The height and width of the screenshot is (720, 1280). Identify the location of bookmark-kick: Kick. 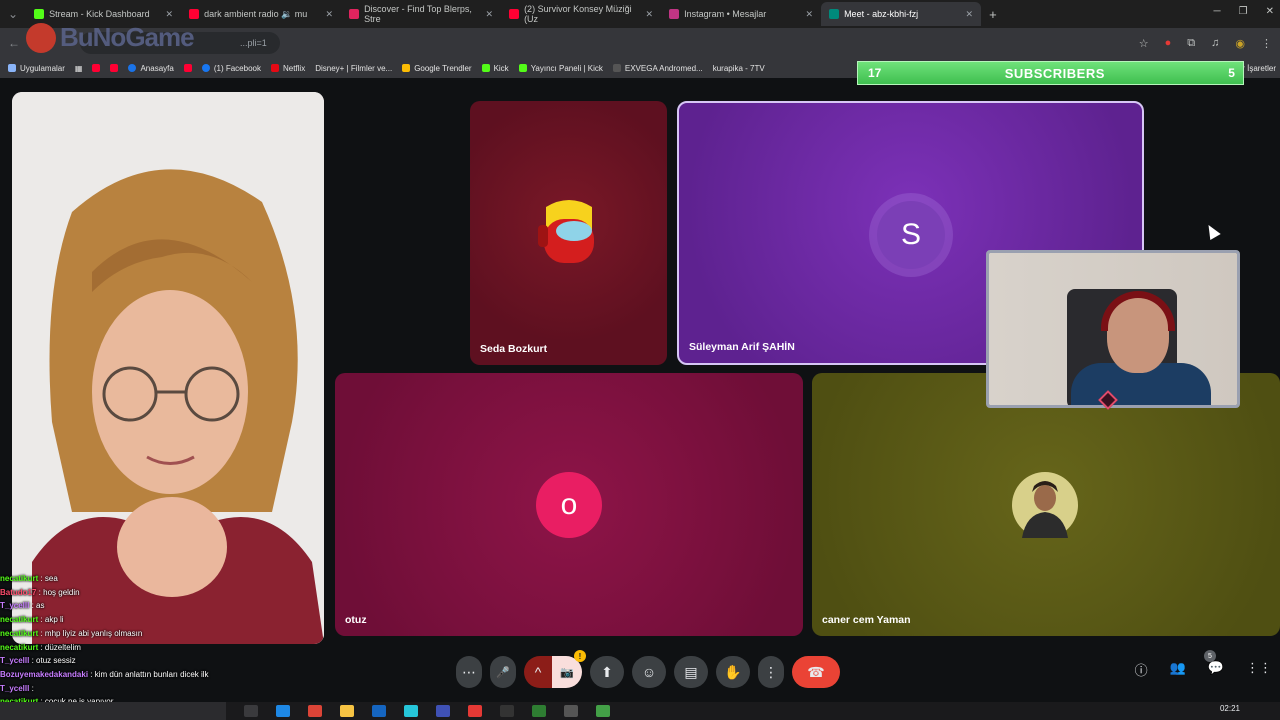
(495, 68).